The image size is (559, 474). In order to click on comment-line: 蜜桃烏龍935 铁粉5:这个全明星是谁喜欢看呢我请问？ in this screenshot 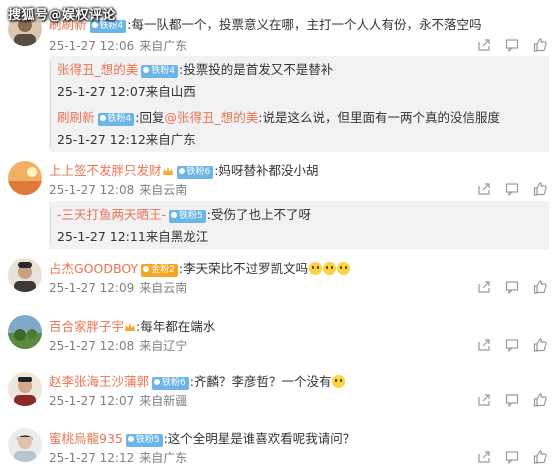, I will do `click(202, 439)`.